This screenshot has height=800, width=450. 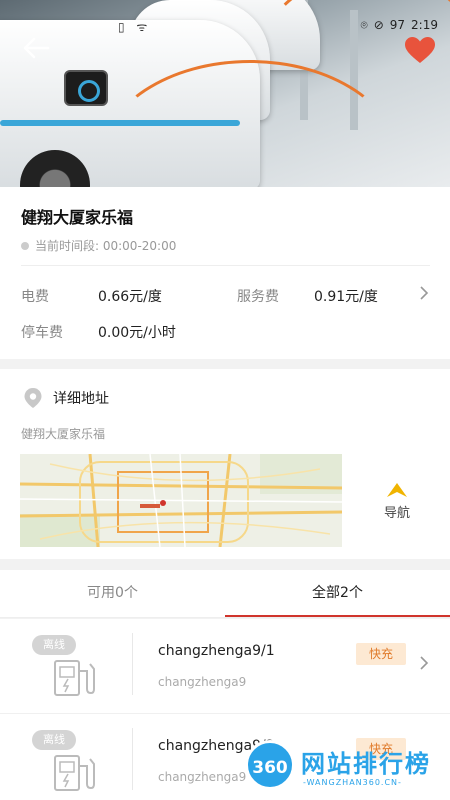 What do you see at coordinates (33, 398) in the screenshot?
I see `location-pin-icon` at bounding box center [33, 398].